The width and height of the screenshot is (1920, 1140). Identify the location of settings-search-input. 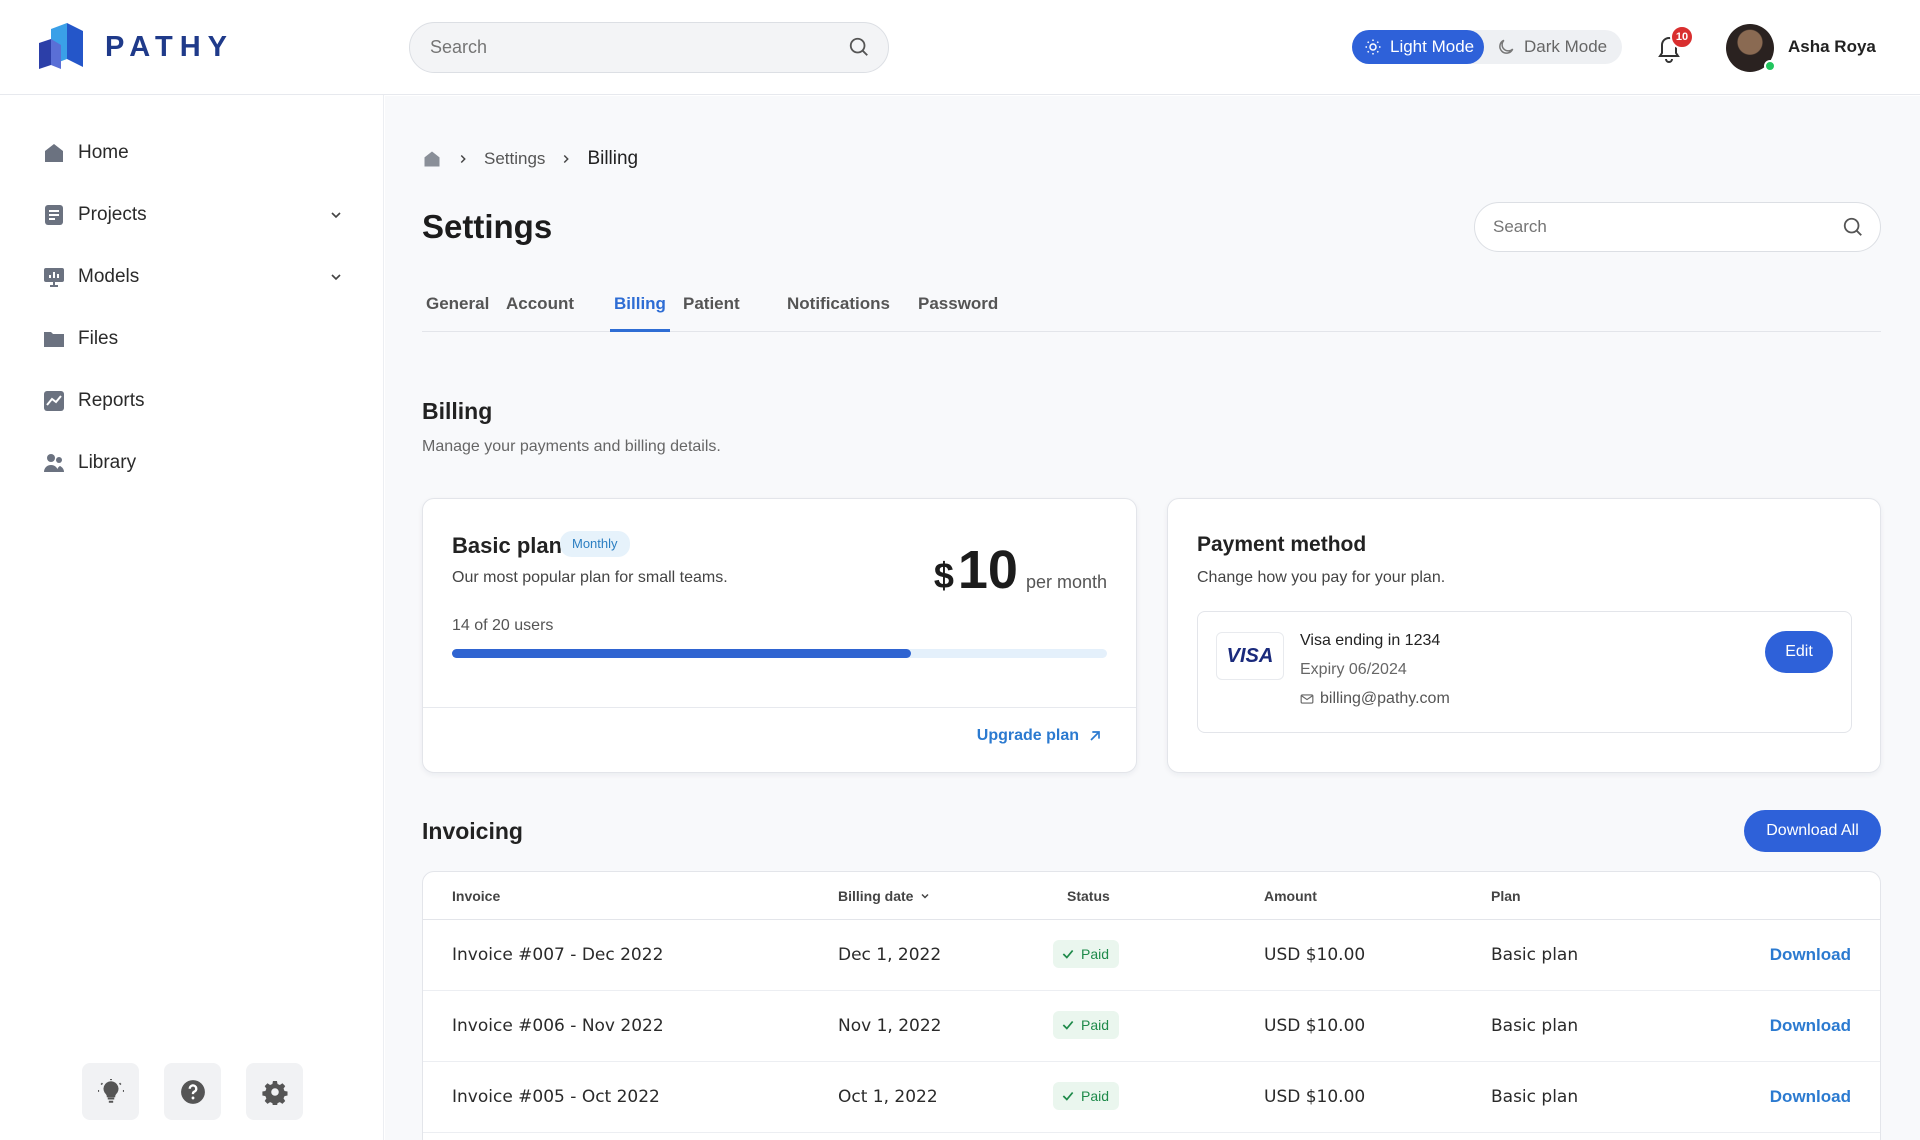
(1658, 227).